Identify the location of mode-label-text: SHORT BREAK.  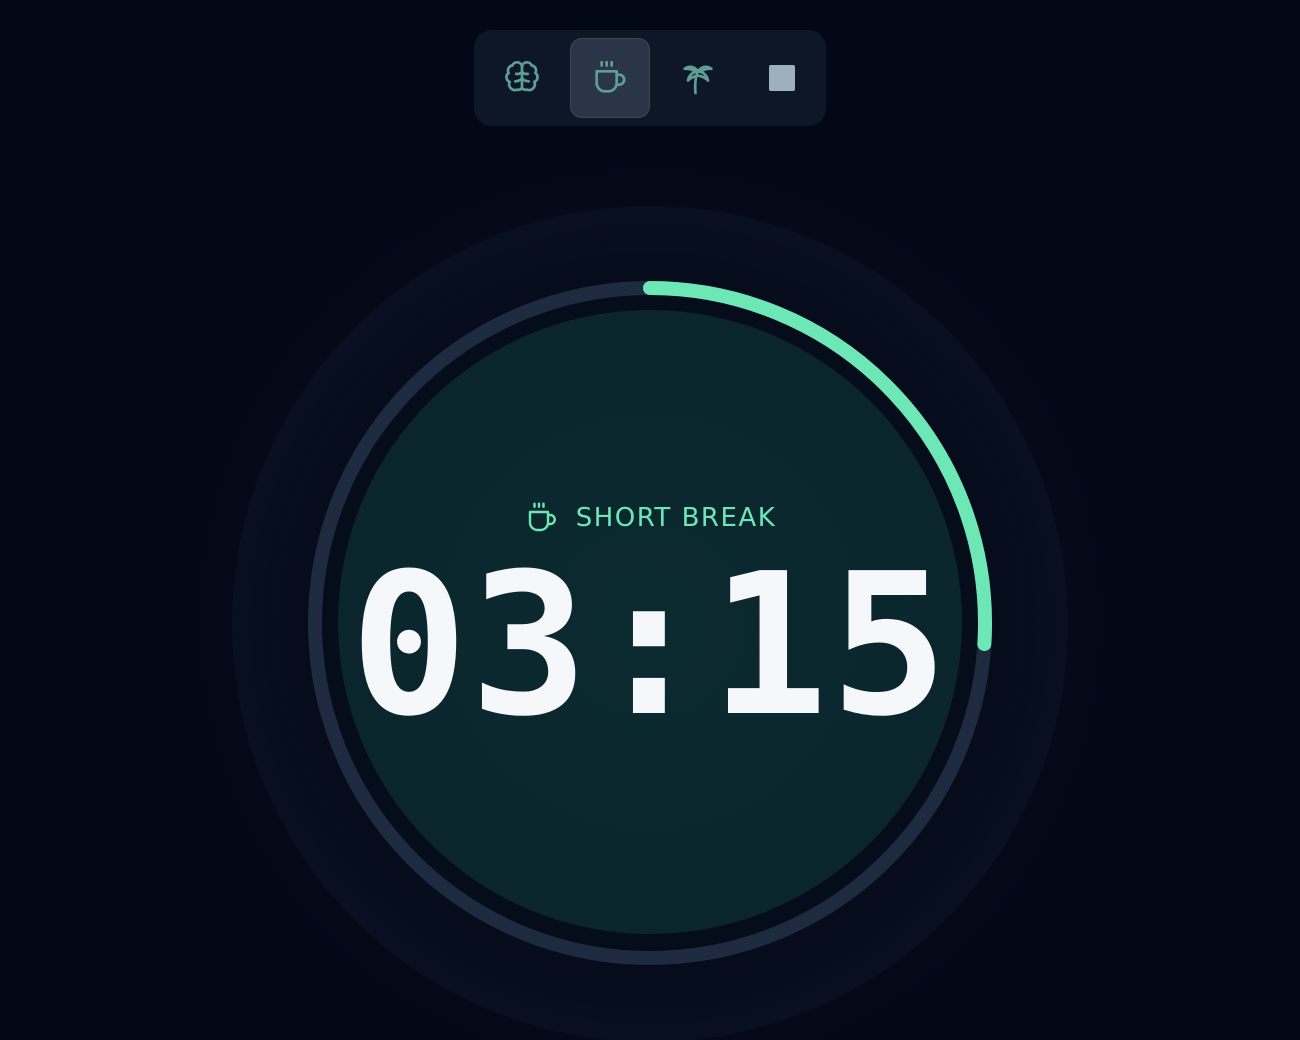
(676, 518).